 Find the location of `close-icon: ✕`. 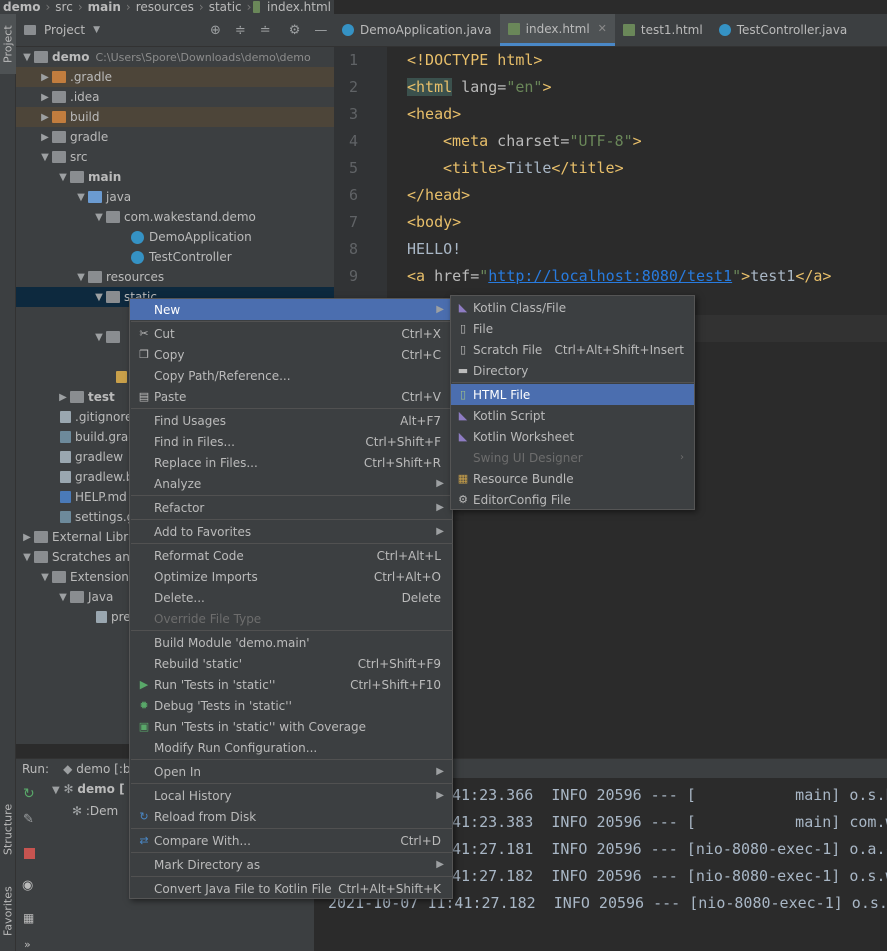

close-icon: ✕ is located at coordinates (602, 28).